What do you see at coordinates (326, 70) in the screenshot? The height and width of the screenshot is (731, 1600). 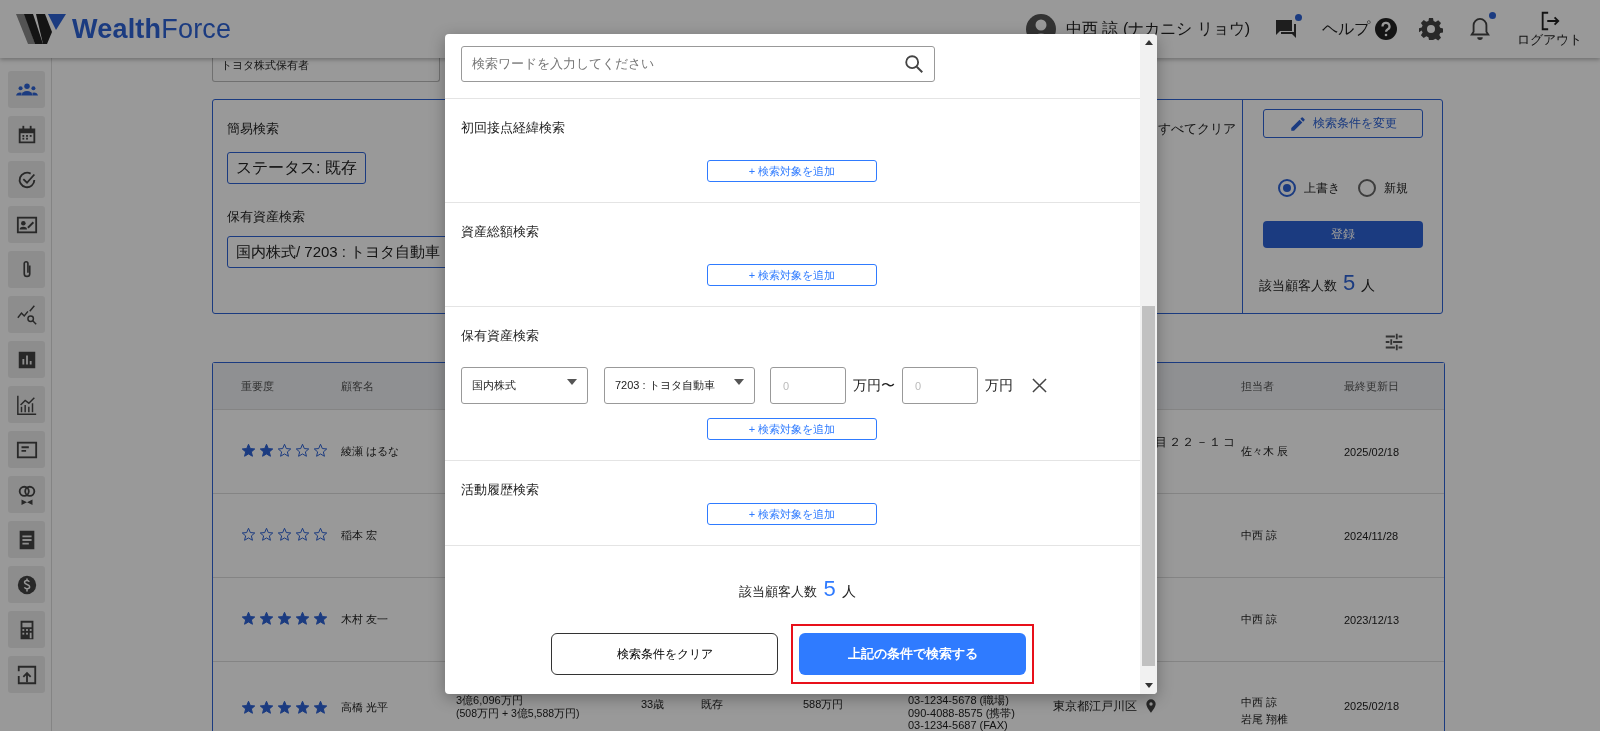 I see `search-name-field: トヨタ株式保有者` at bounding box center [326, 70].